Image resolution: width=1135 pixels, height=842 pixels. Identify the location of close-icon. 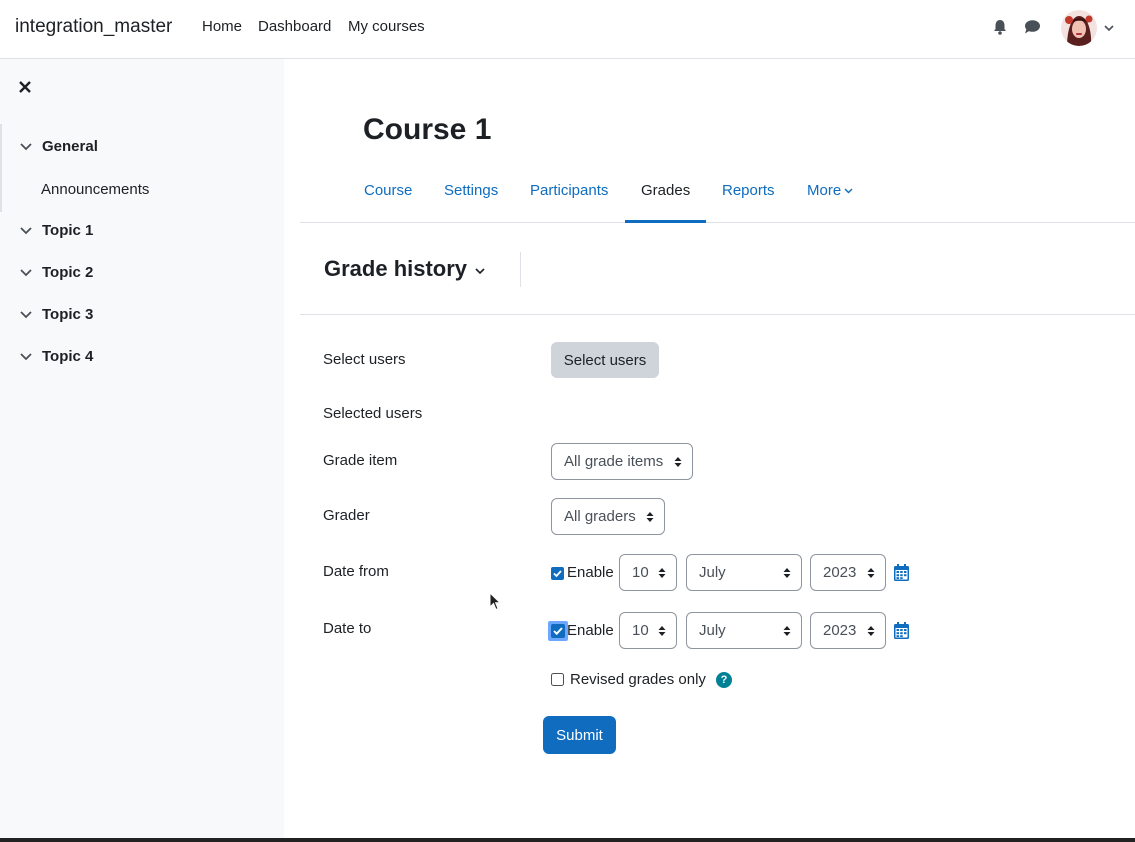
(25, 87).